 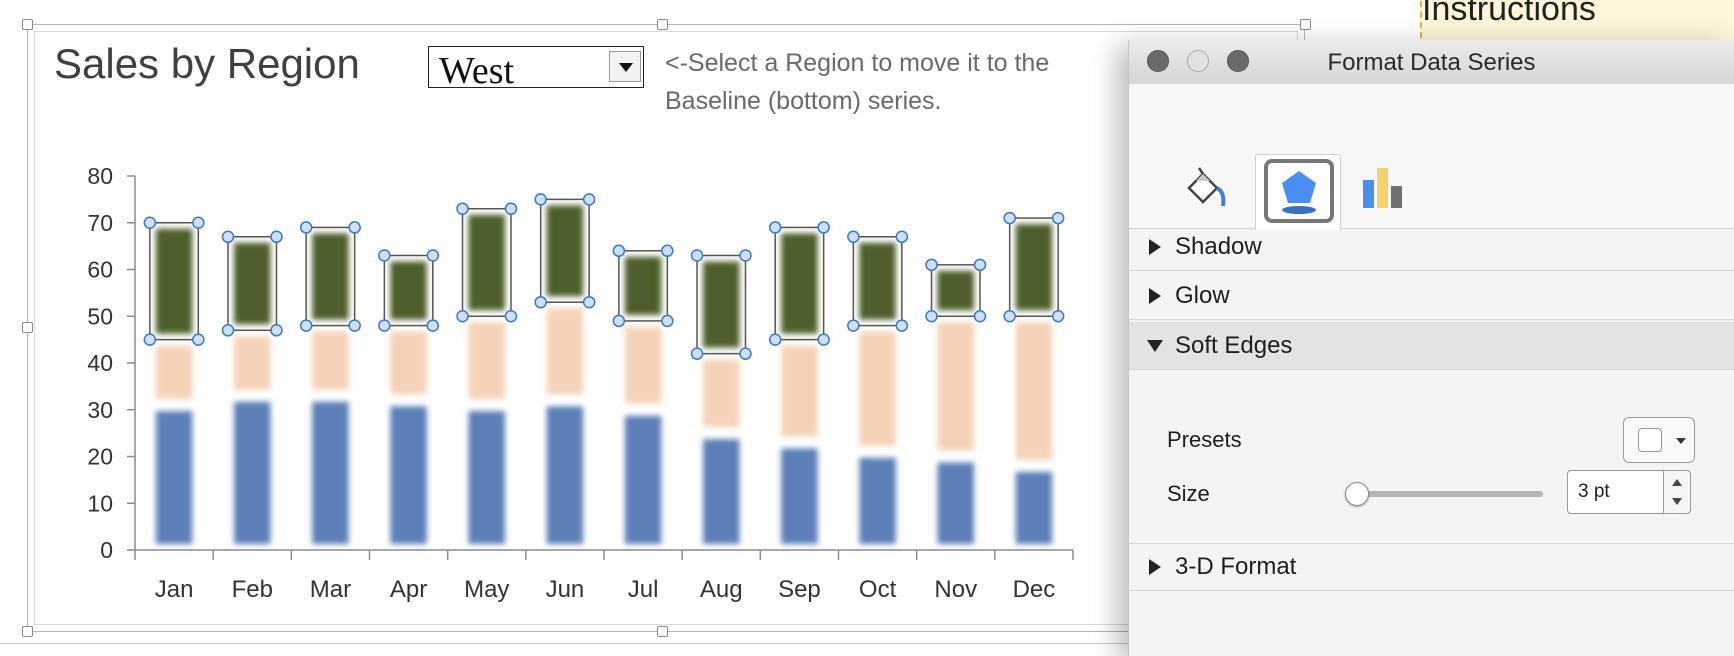 I want to click on bar-series-1-aug, so click(x=721, y=491).